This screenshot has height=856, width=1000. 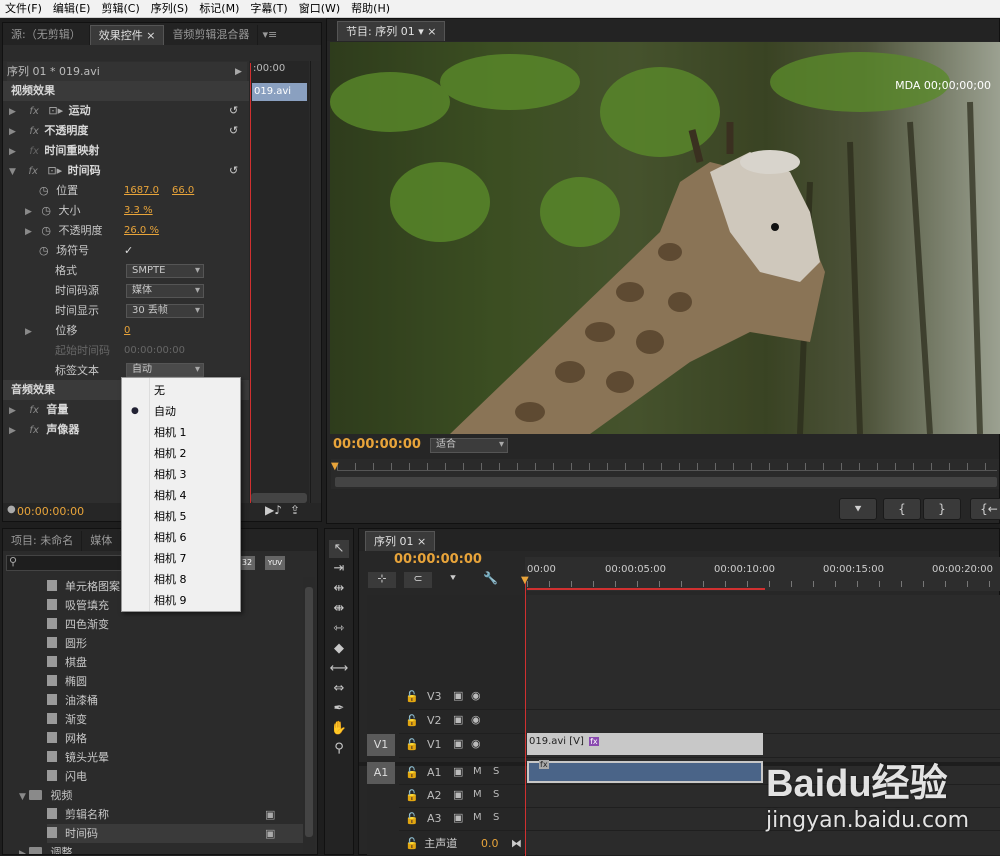 I want to click on label-menu-item: 相机 9, so click(x=181, y=600).